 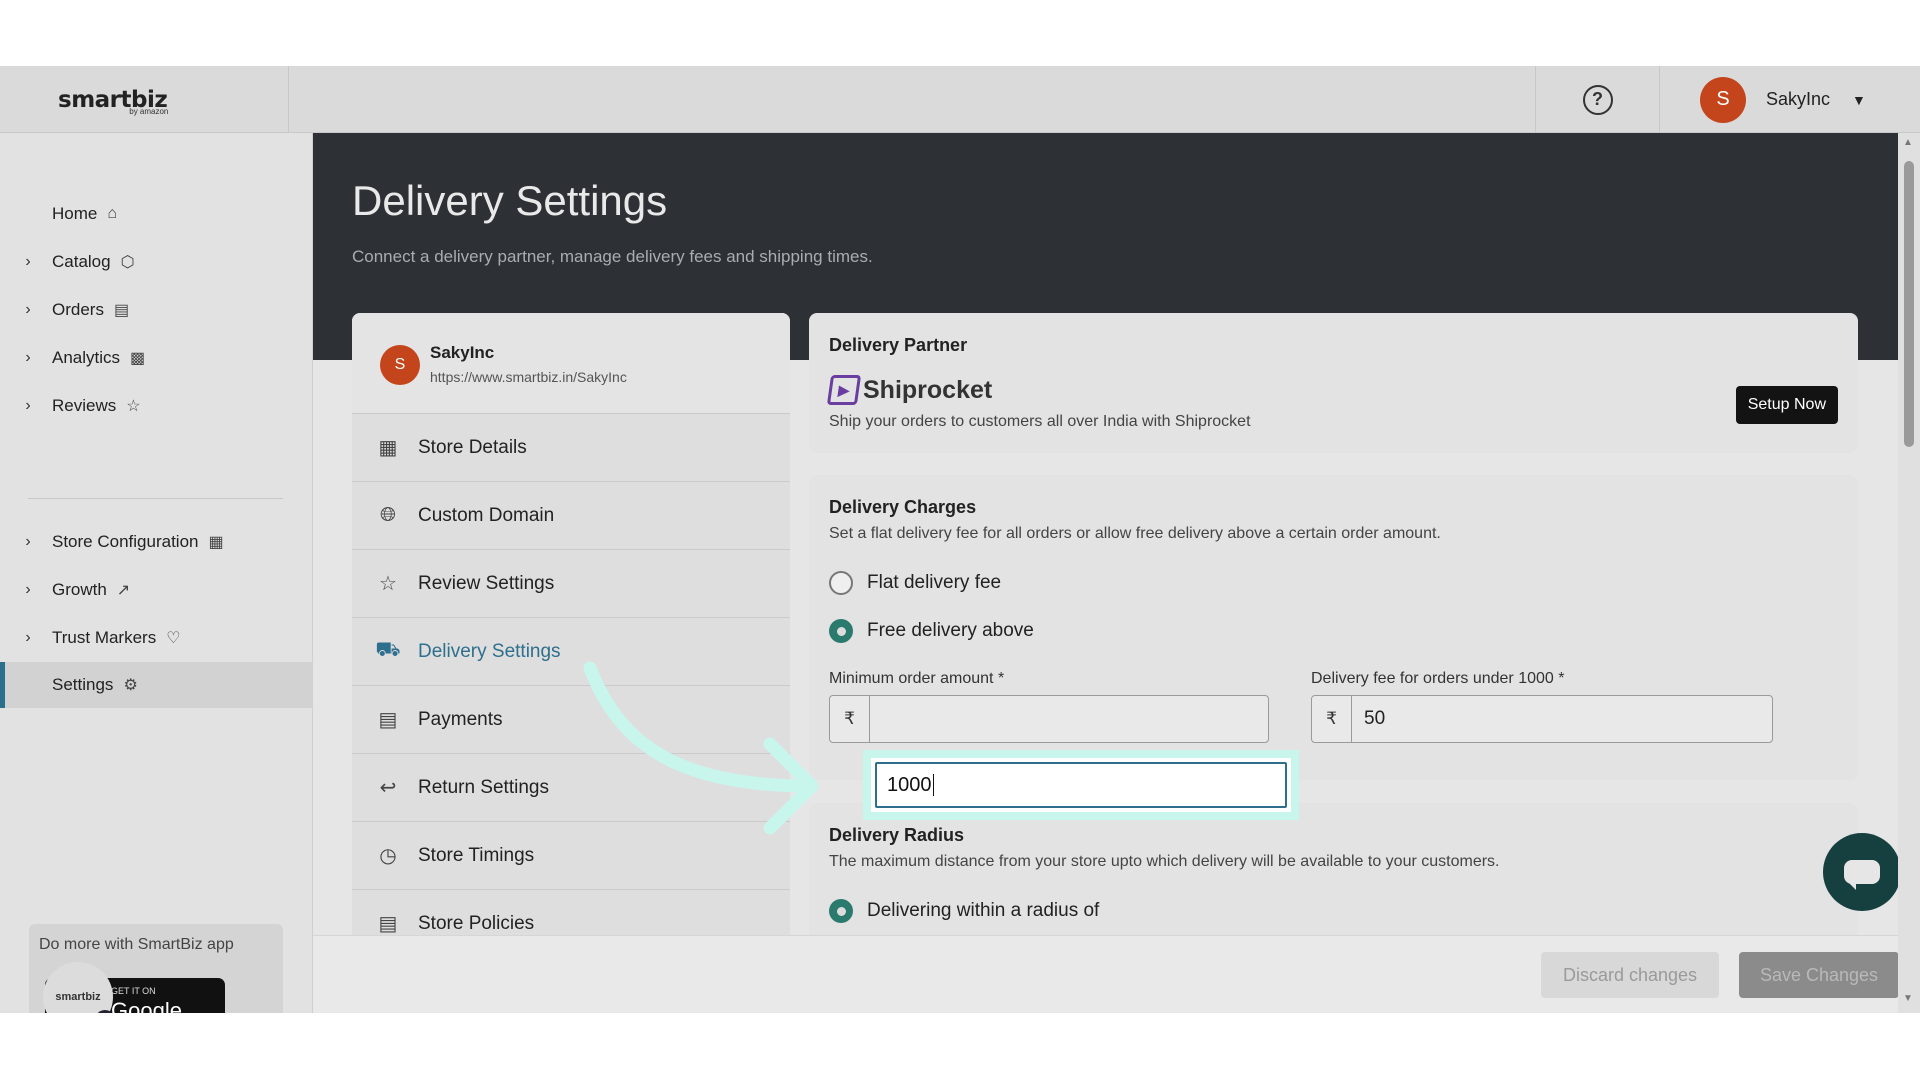 What do you see at coordinates (156, 638) in the screenshot?
I see `sidebar-item-trust-markers: › Trust Markers ♡` at bounding box center [156, 638].